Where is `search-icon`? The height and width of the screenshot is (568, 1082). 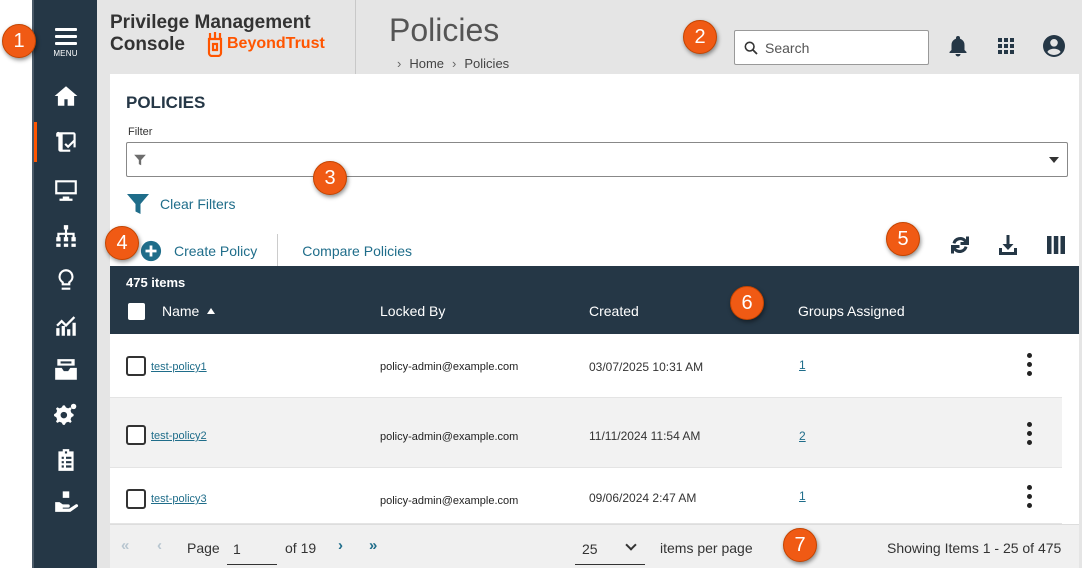
search-icon is located at coordinates (751, 48).